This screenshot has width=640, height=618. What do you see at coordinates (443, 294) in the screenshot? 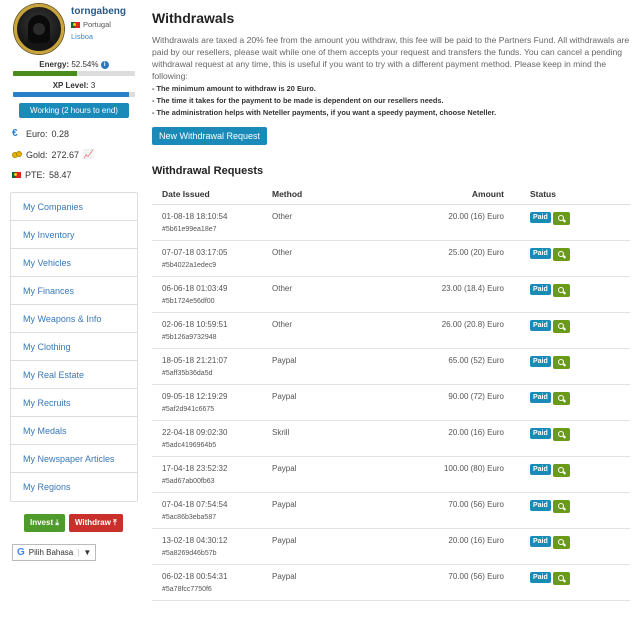
I see `amount-cell: 23.00 (18.4) Euro` at bounding box center [443, 294].